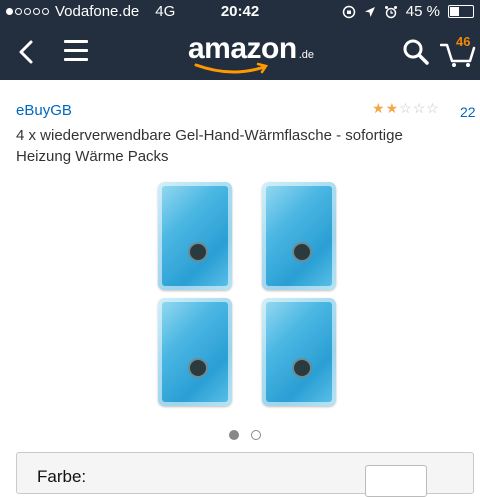 This screenshot has height=497, width=480. I want to click on battery-fill, so click(454, 11).